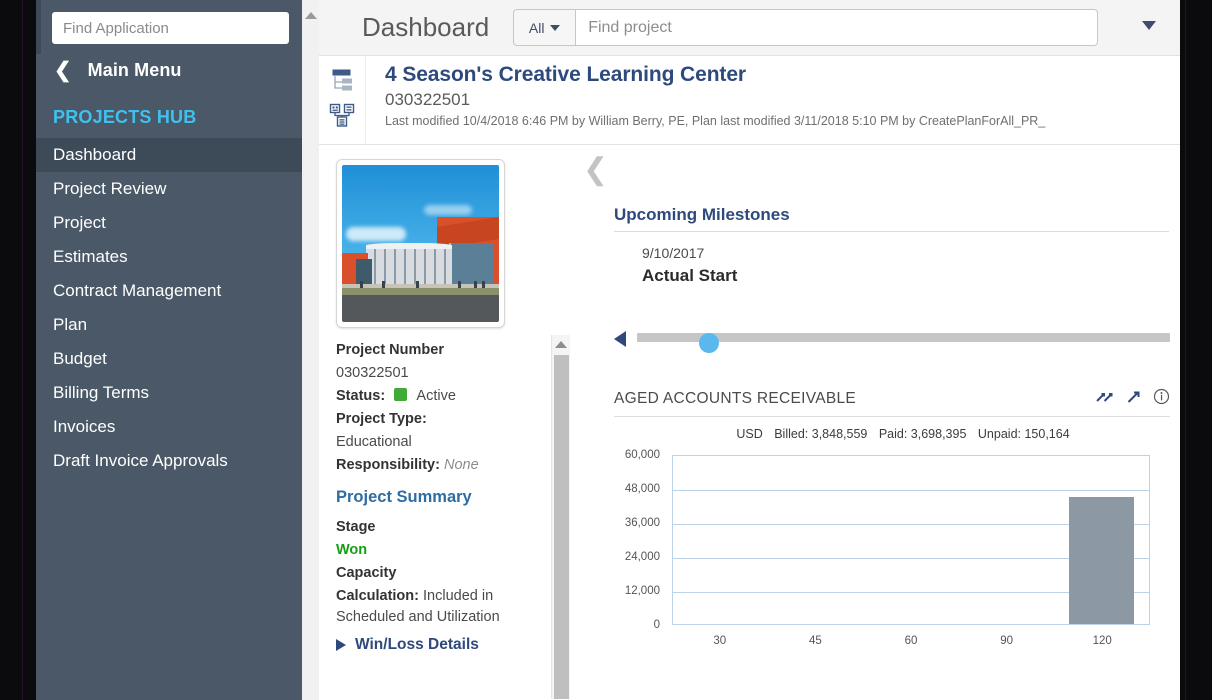  Describe the element at coordinates (110, 188) in the screenshot. I see `sidebar-item-label: Project Review` at that location.